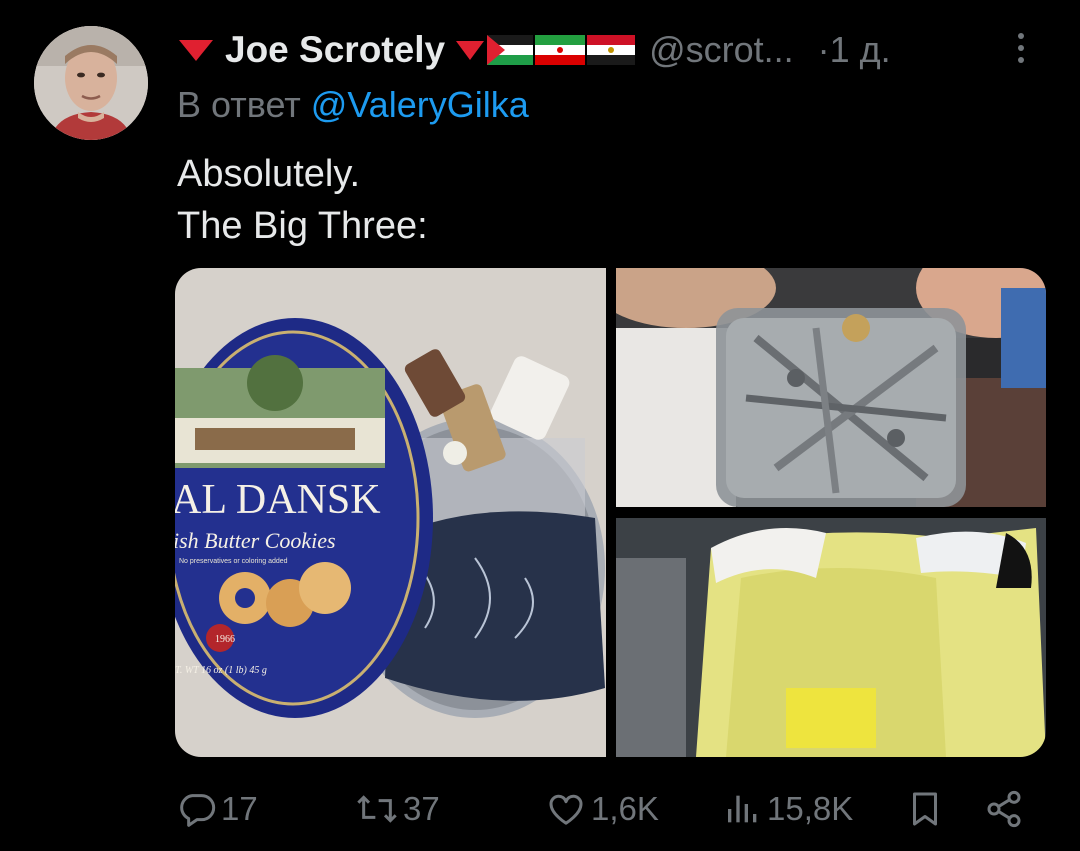 The image size is (1080, 851). What do you see at coordinates (239, 104) in the screenshot?
I see `reply-prefix: В ответ` at bounding box center [239, 104].